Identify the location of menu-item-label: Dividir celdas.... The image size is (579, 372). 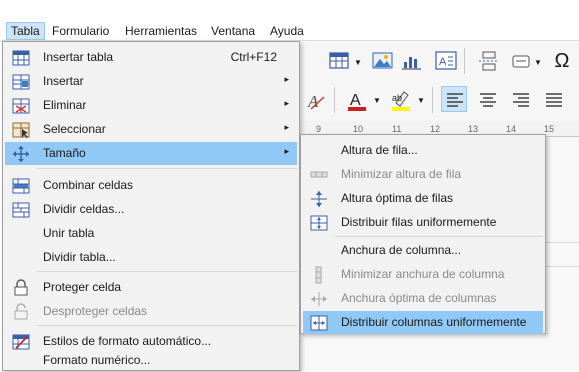
(84, 209).